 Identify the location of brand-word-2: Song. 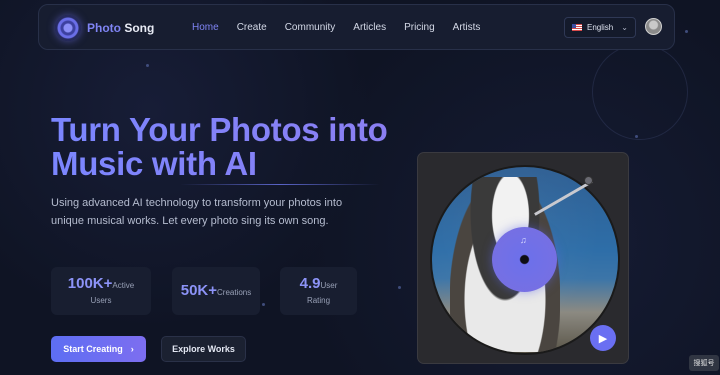
(139, 28).